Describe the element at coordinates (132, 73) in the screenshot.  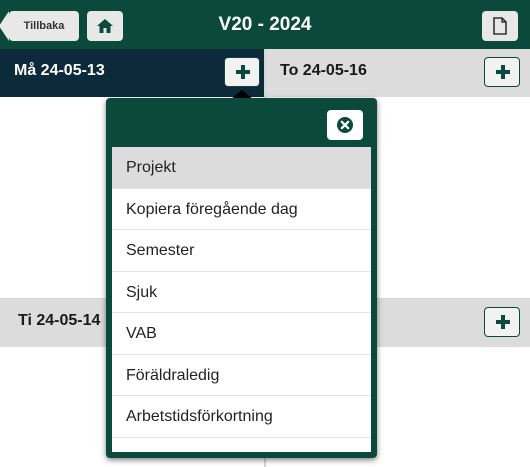
I see `day-header-monday: Må 24-05-13` at that location.